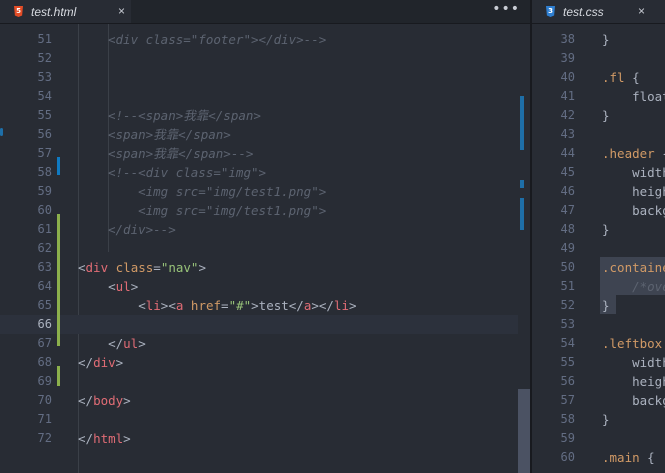 This screenshot has width=665, height=473. Describe the element at coordinates (265, 191) in the screenshot. I see `code-line: 59 <img src="img/test1.png">` at that location.